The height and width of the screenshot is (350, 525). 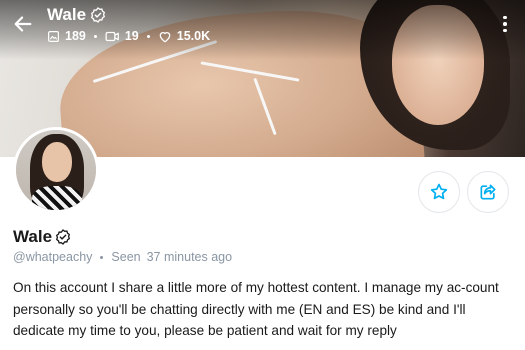 What do you see at coordinates (67, 14) in the screenshot?
I see `header-title: Wale` at bounding box center [67, 14].